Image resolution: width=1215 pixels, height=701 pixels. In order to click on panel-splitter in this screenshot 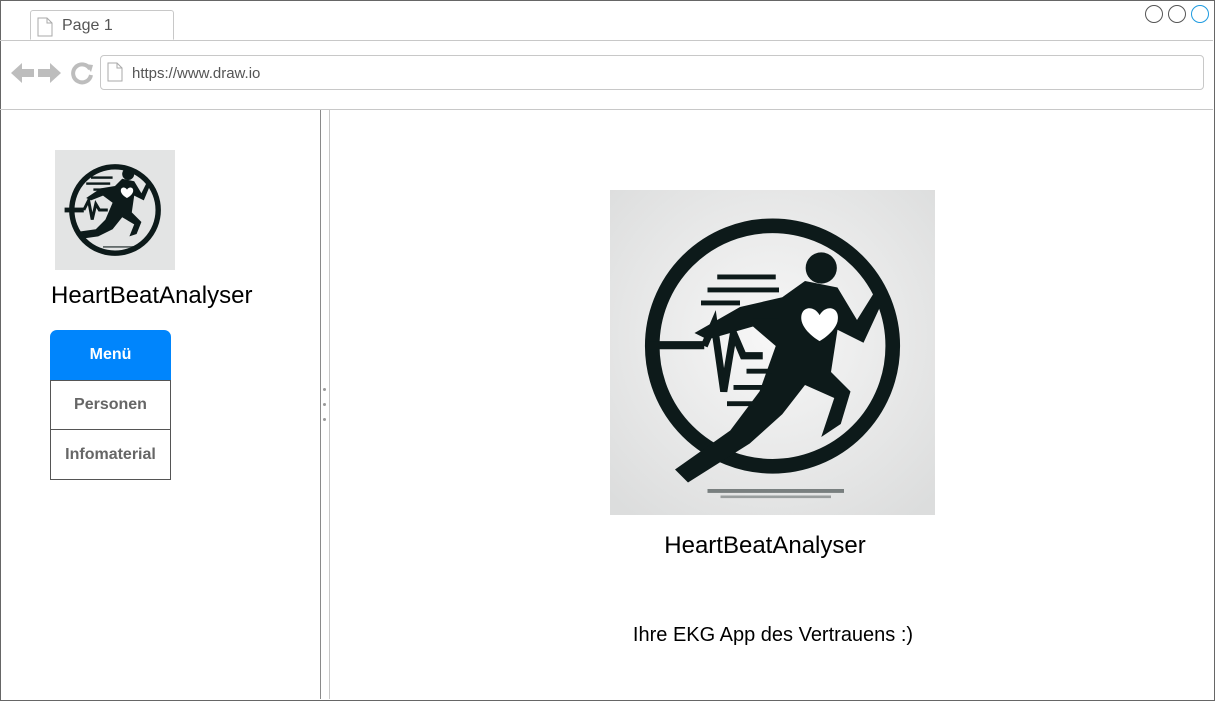, I will do `click(325, 404)`.